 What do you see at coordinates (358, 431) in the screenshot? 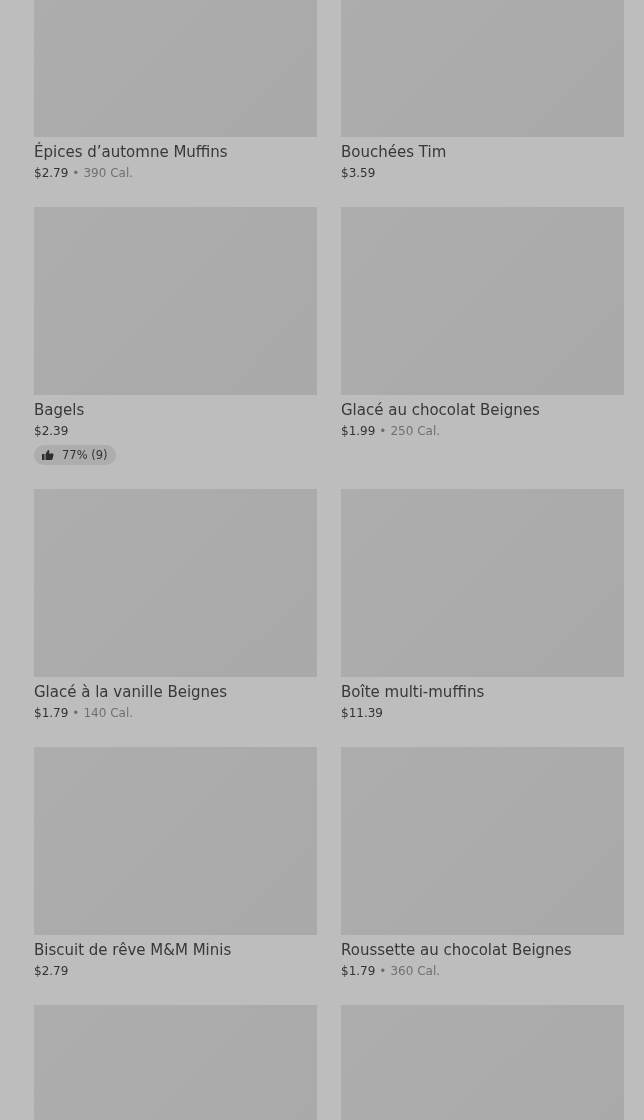
I see `price-text: $1.99` at bounding box center [358, 431].